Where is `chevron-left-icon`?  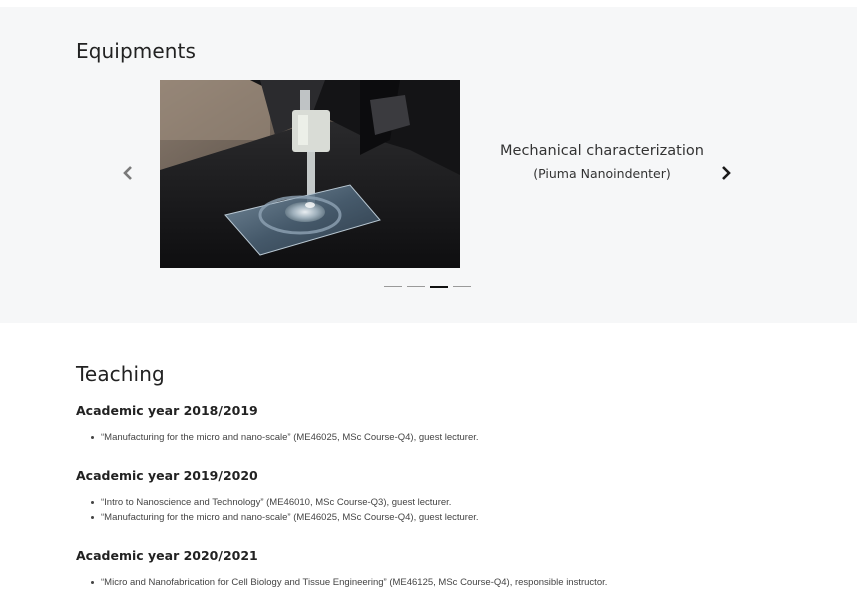
chevron-left-icon is located at coordinates (127, 173).